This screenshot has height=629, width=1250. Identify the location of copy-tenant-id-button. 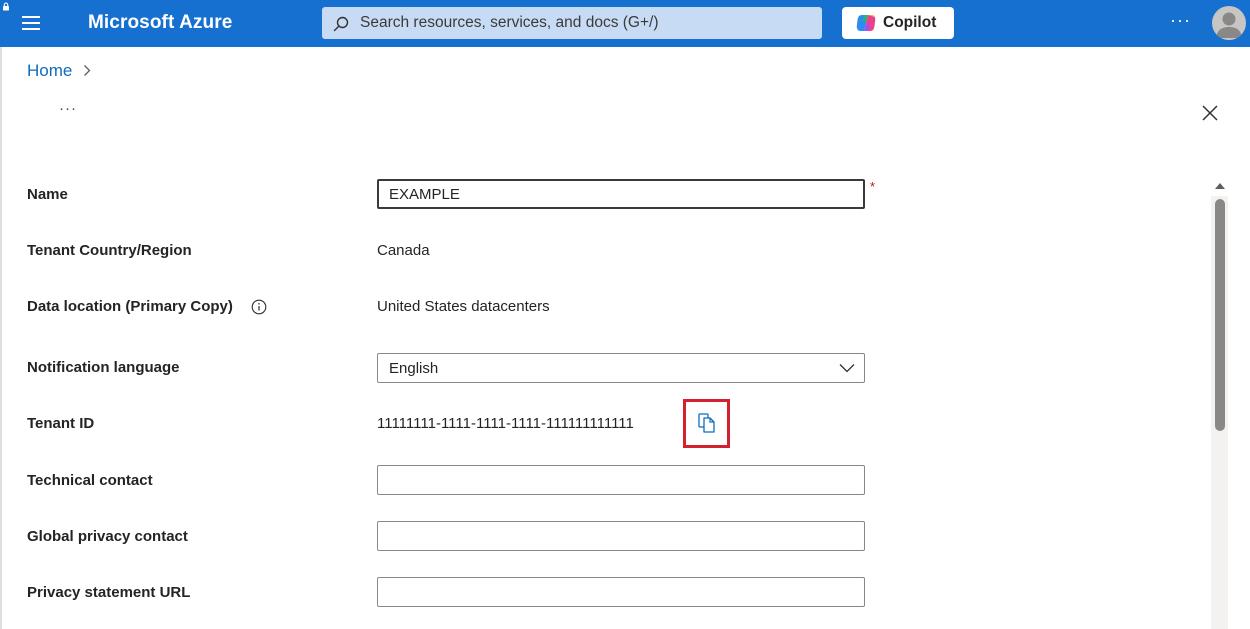
(706, 423).